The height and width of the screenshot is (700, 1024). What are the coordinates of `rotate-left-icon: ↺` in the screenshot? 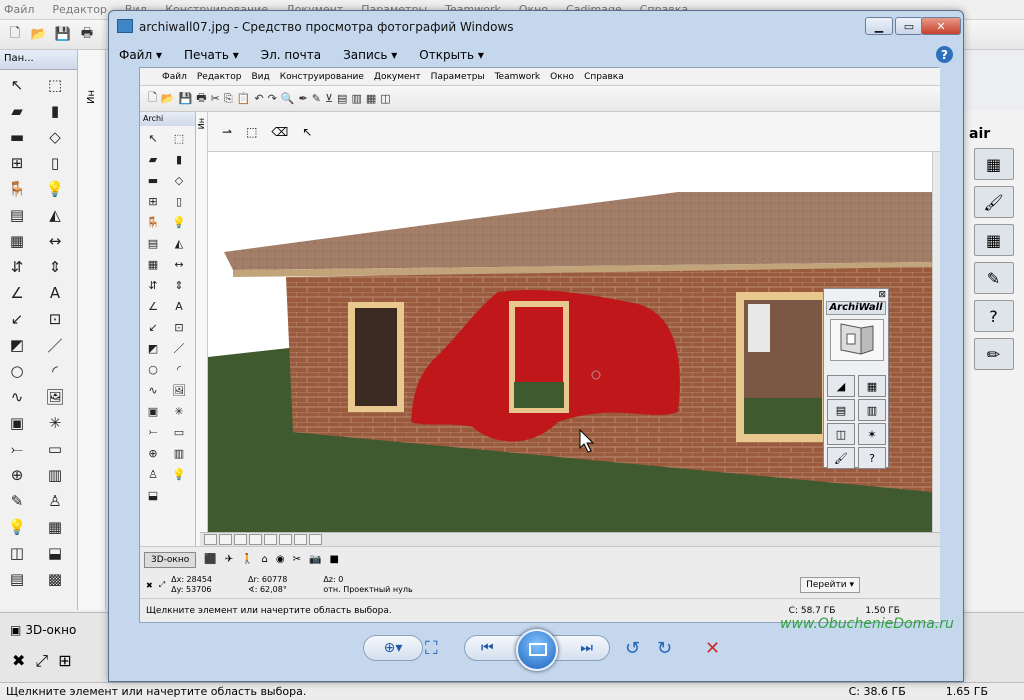 It's located at (632, 648).